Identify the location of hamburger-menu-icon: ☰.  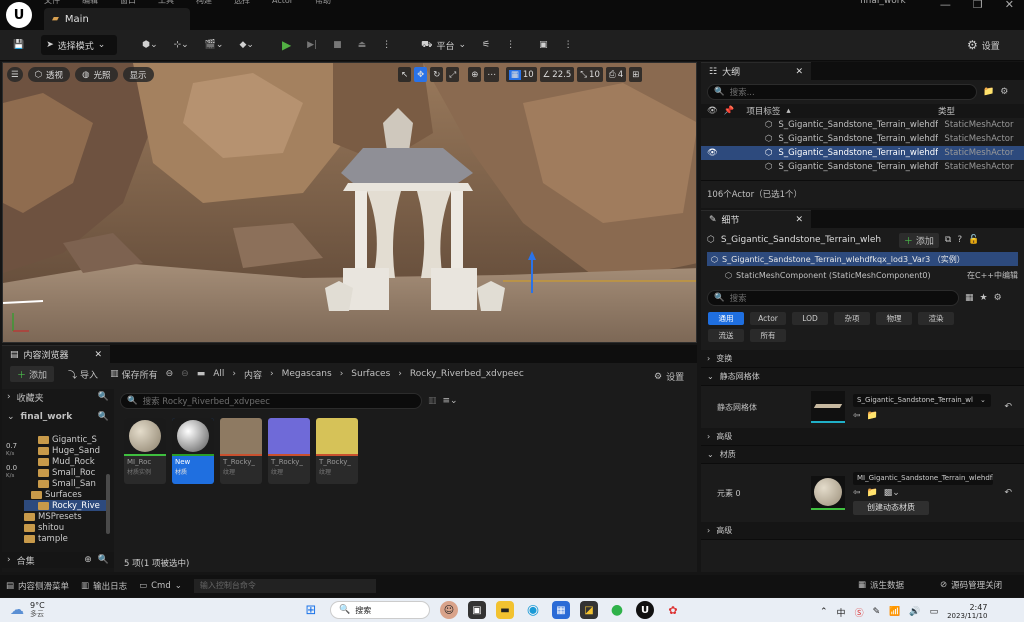
(15, 74).